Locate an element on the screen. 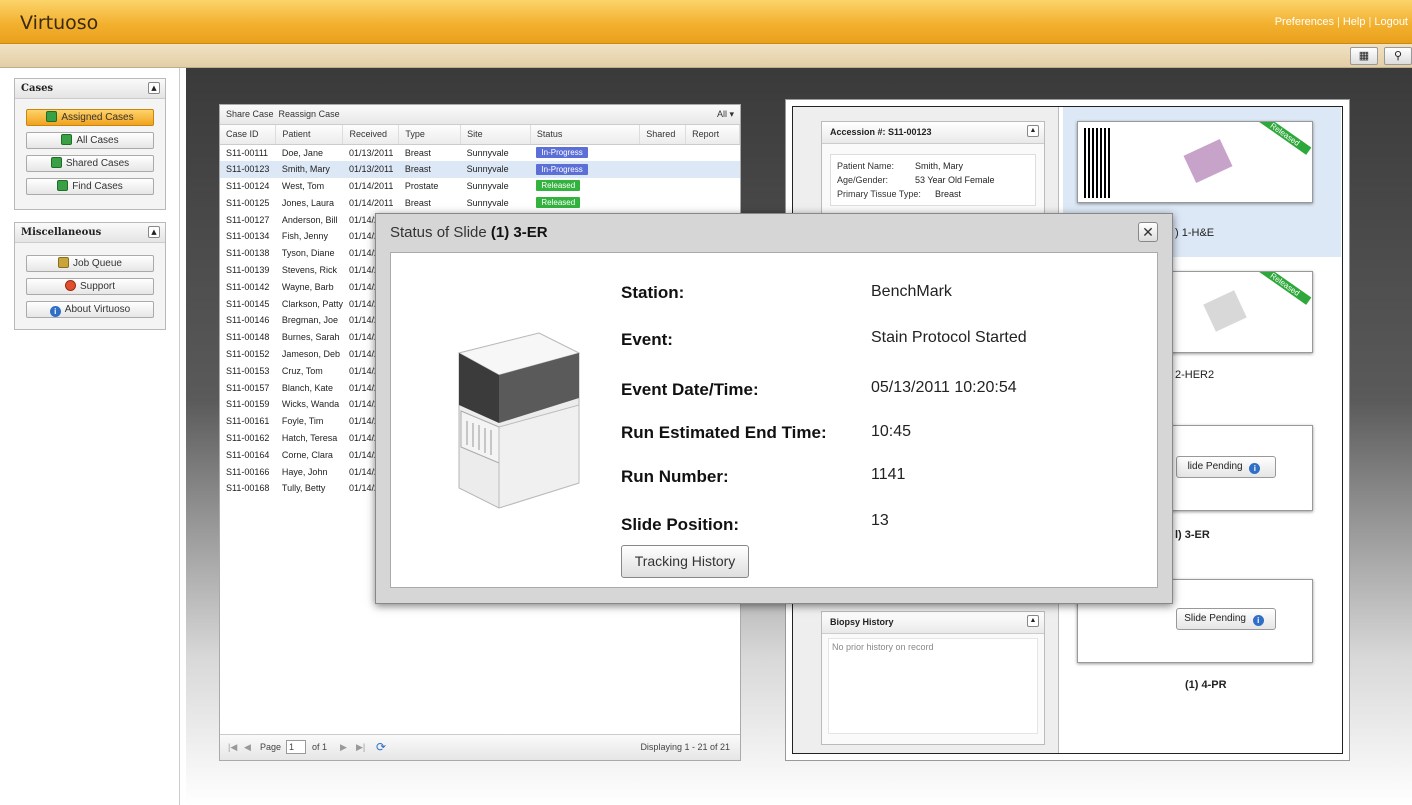 Image resolution: width=1412 pixels, height=805 pixels. assigned-cases-button: Assigned Cases is located at coordinates (90, 117).